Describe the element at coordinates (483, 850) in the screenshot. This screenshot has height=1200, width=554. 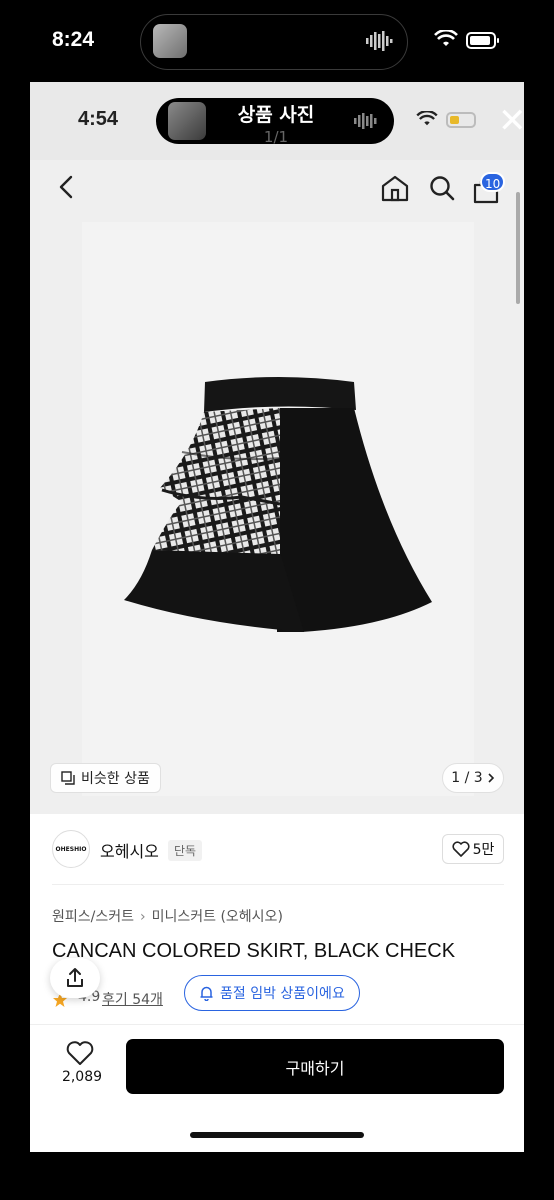
I see `brand-like-count: 5만` at that location.